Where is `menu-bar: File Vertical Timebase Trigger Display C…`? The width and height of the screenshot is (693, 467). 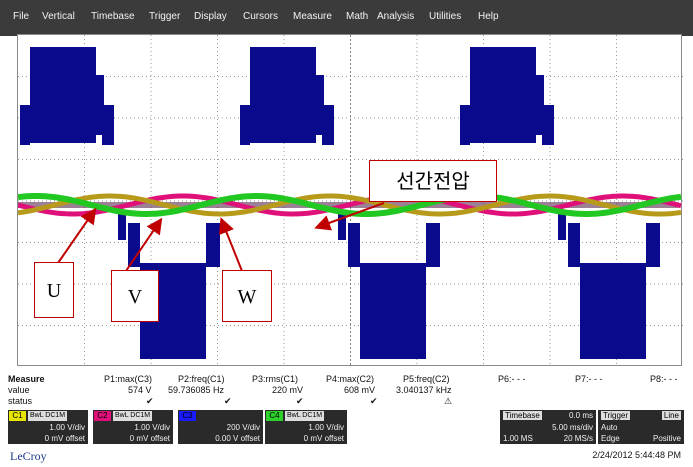
menu-bar: File Vertical Timebase Trigger Display C… is located at coordinates (346, 18).